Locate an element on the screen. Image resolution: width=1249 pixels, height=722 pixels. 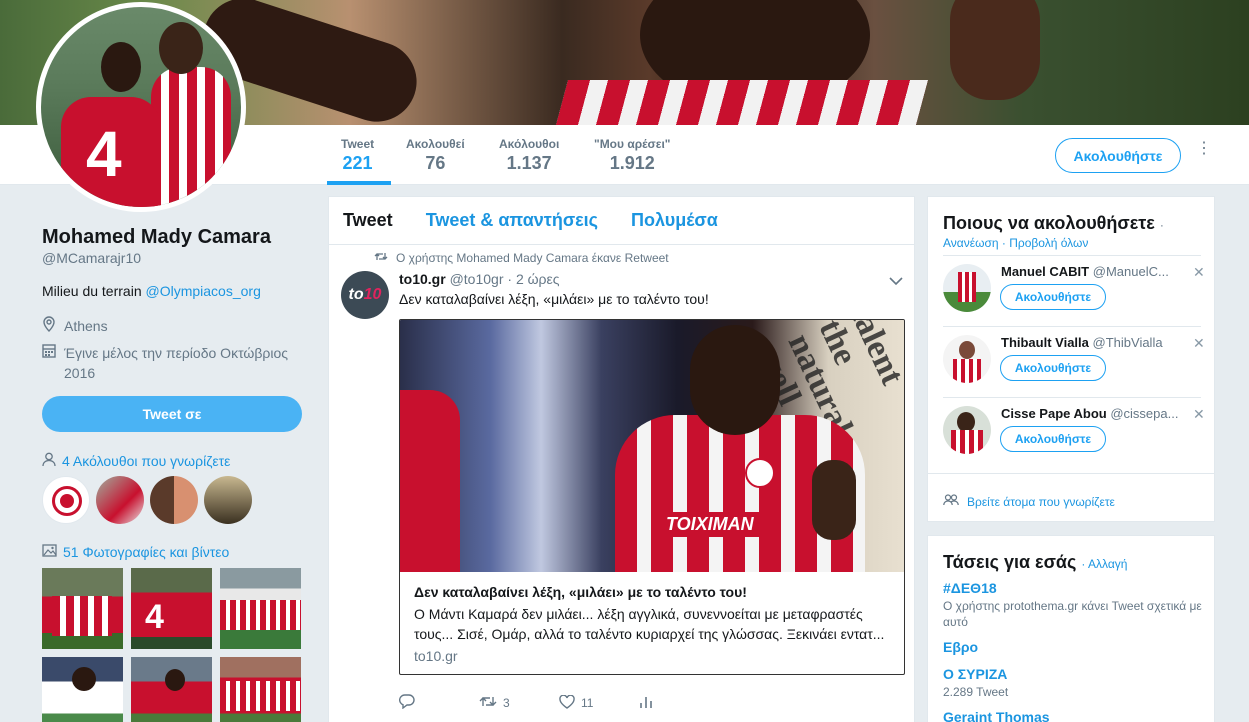
suggested-user-name: Thibault Vialla is located at coordinates (1045, 342).